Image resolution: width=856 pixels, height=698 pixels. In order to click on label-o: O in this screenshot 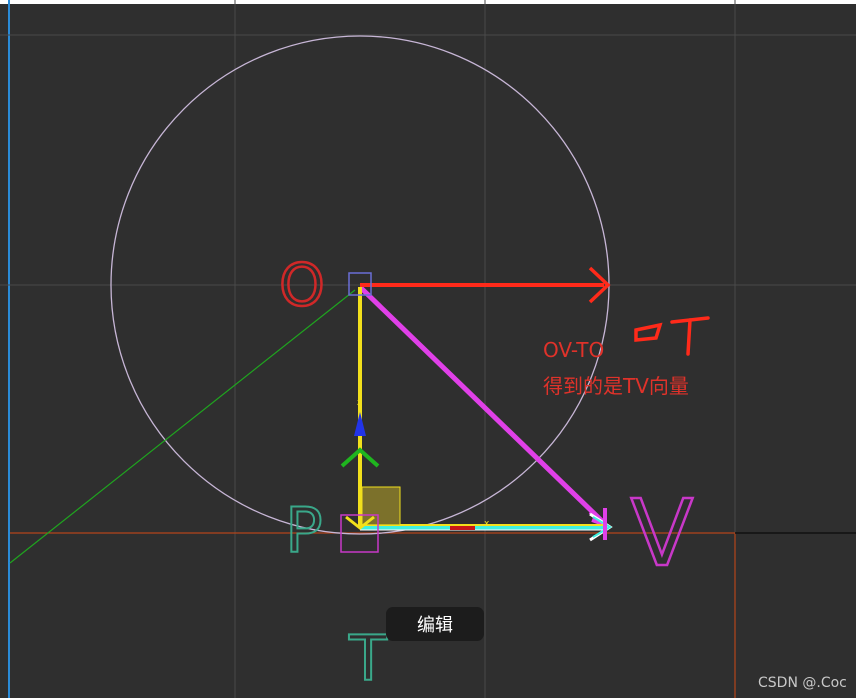, I will do `click(302, 285)`.